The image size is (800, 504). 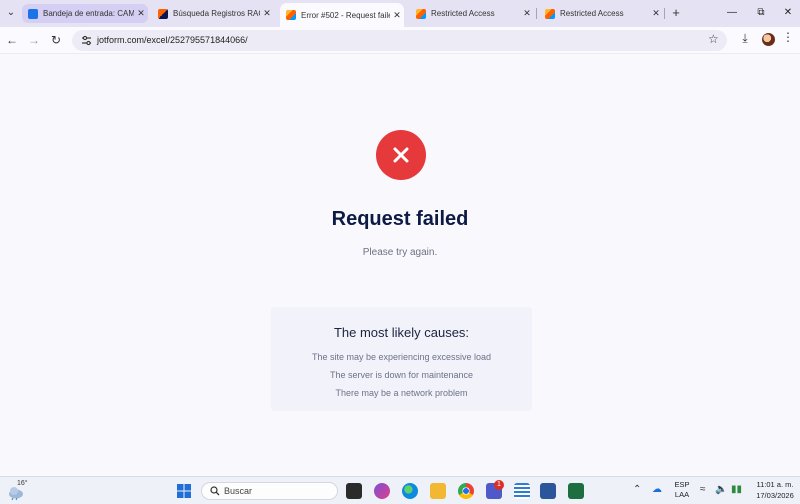 I want to click on language-indicator: ESP LAA, so click(x=682, y=489).